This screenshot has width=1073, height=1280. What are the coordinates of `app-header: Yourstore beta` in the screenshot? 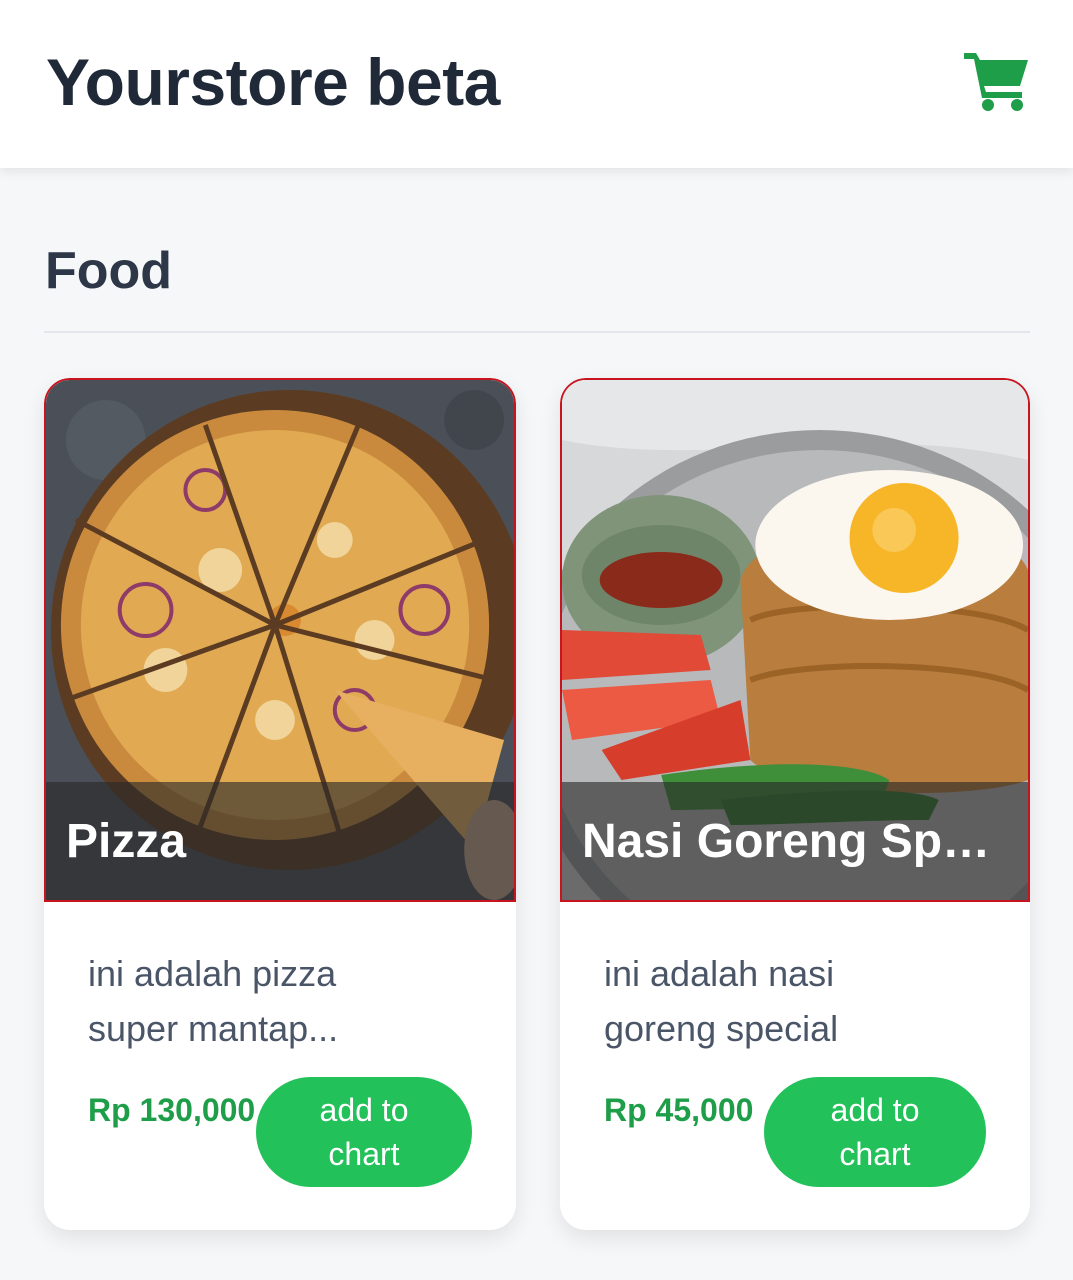 It's located at (536, 84).